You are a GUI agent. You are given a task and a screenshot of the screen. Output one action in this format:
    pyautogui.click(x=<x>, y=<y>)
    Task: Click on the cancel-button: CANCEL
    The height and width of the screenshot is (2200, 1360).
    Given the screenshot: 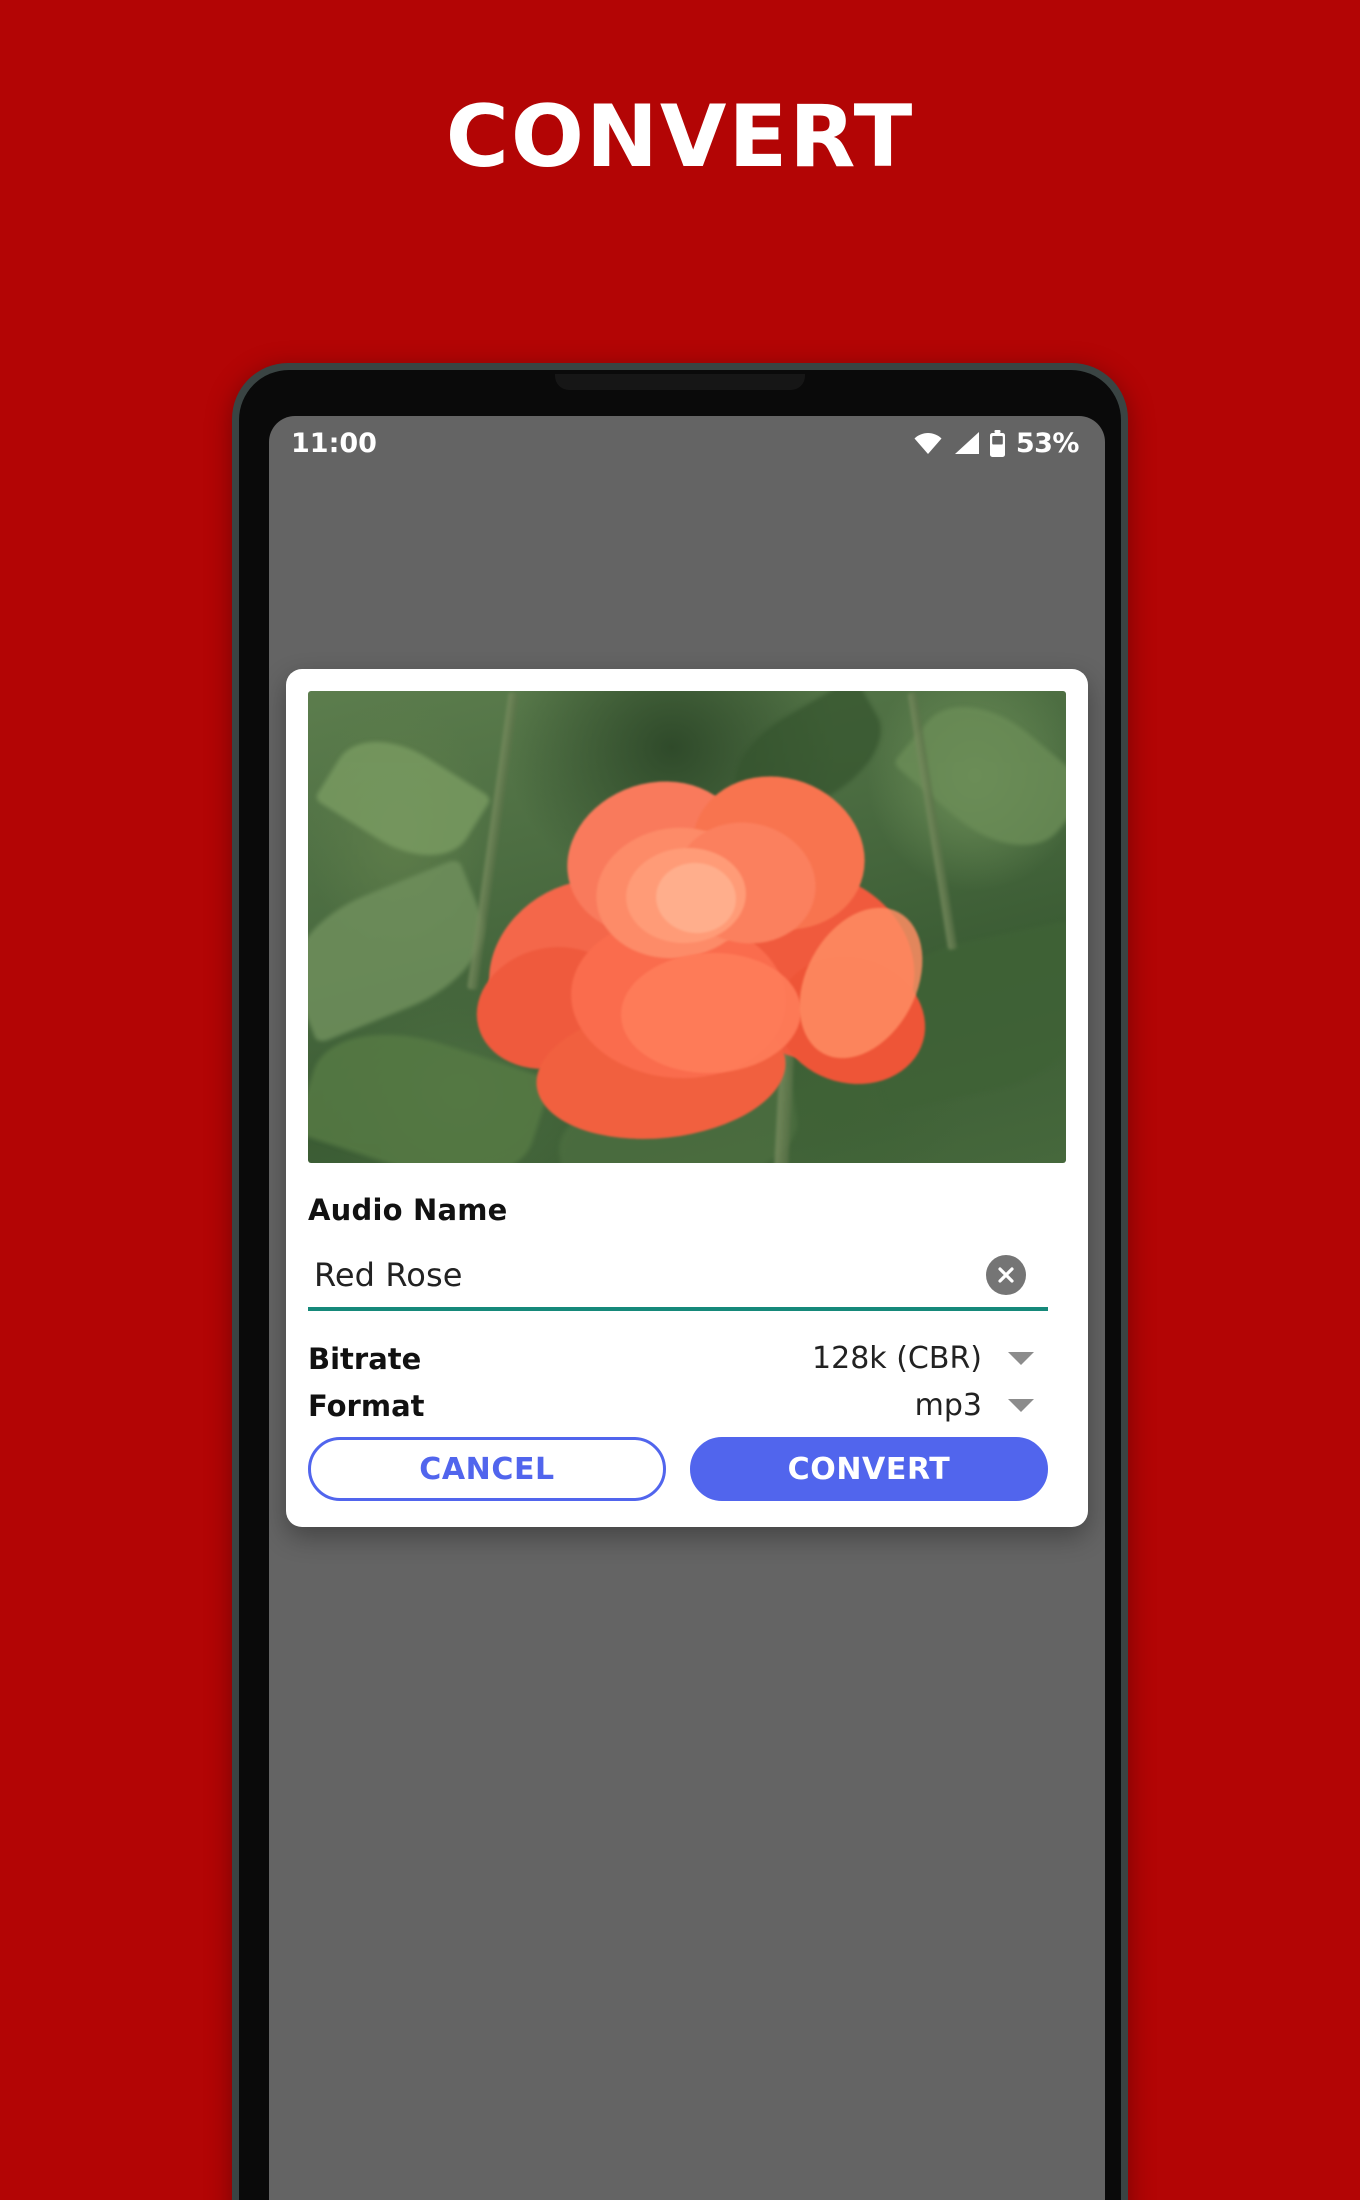 What is the action you would take?
    pyautogui.click(x=487, y=1469)
    